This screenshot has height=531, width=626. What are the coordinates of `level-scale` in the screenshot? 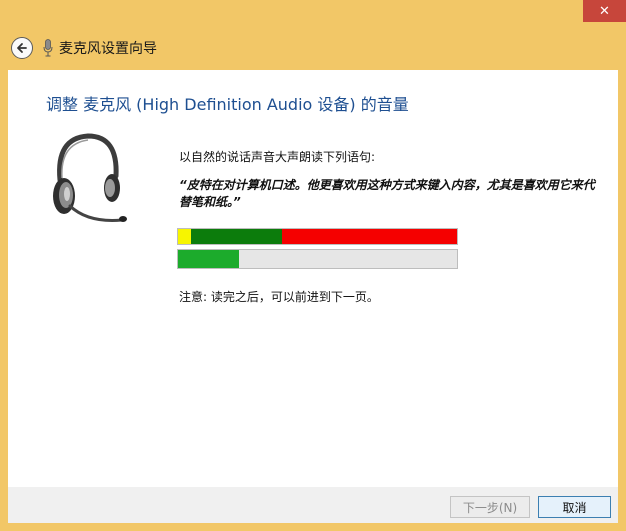 It's located at (317, 236).